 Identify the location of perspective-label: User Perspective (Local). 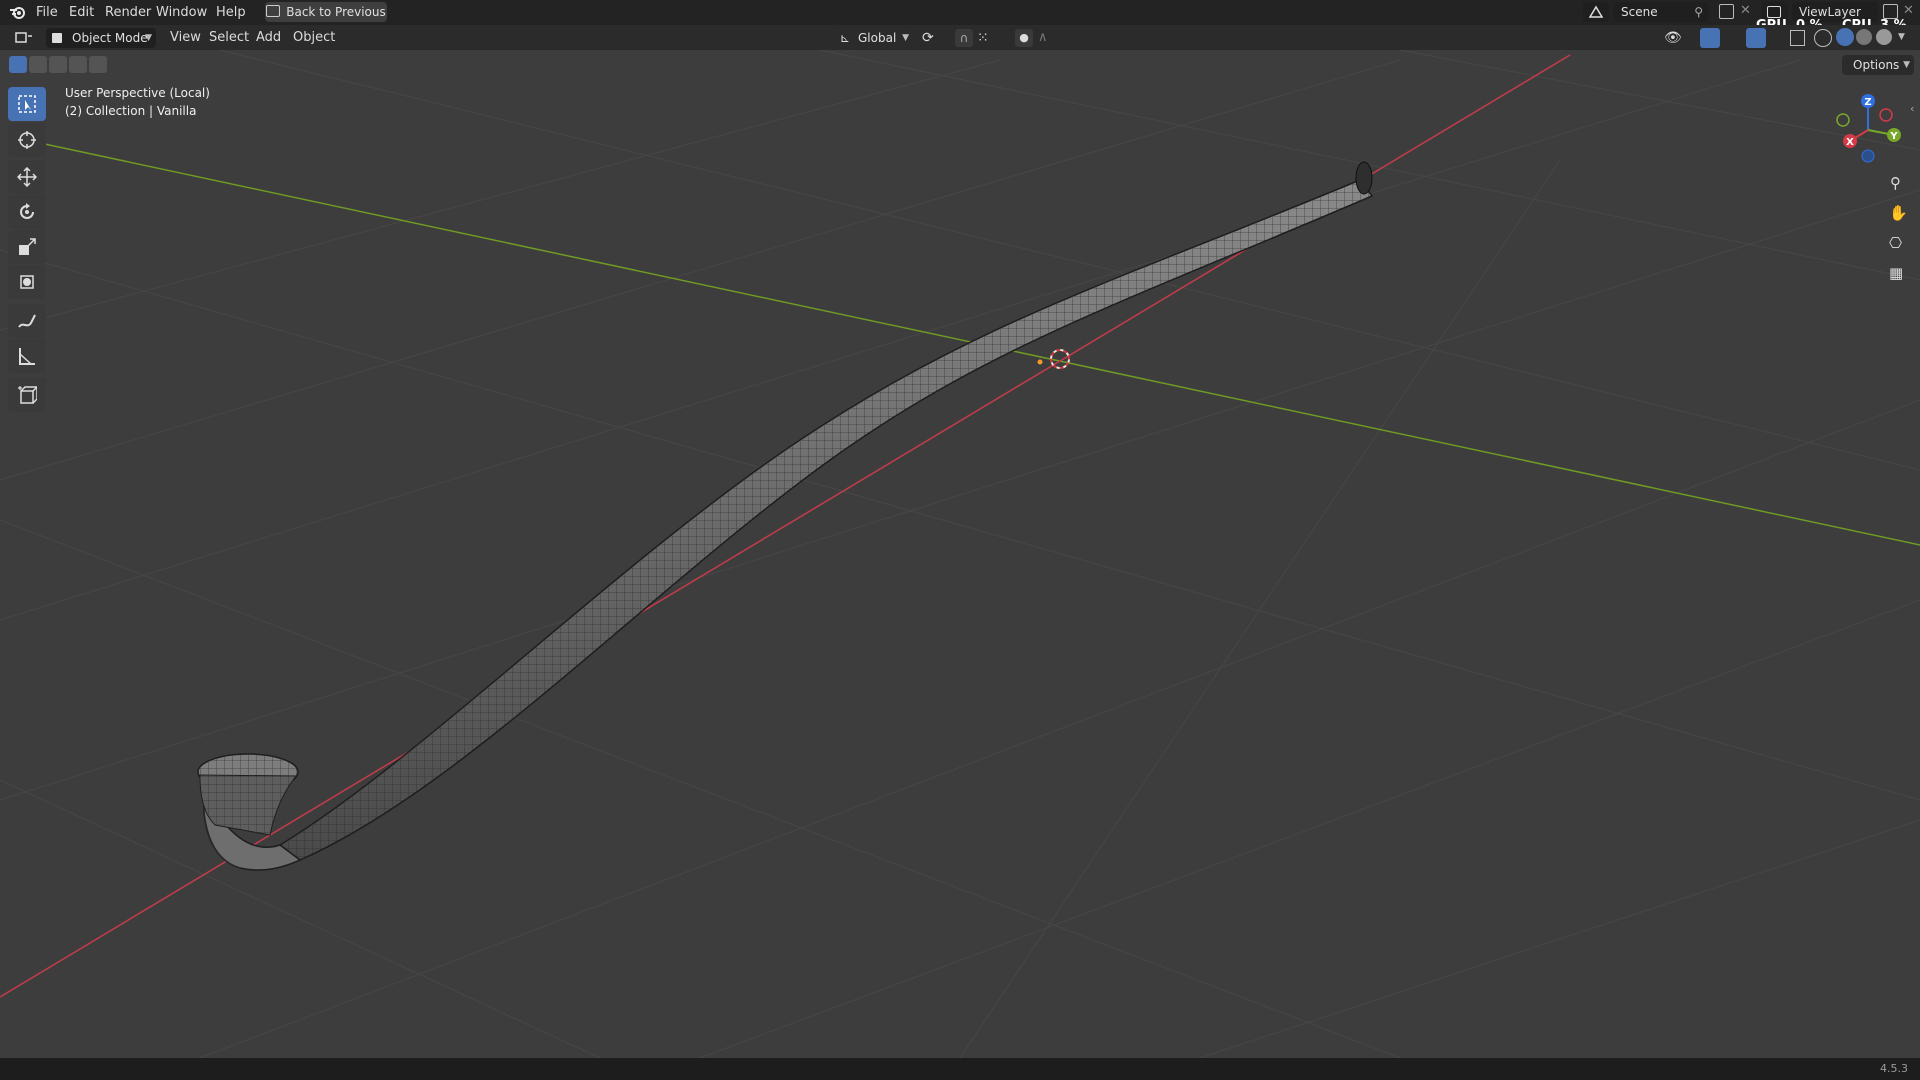
(137, 93).